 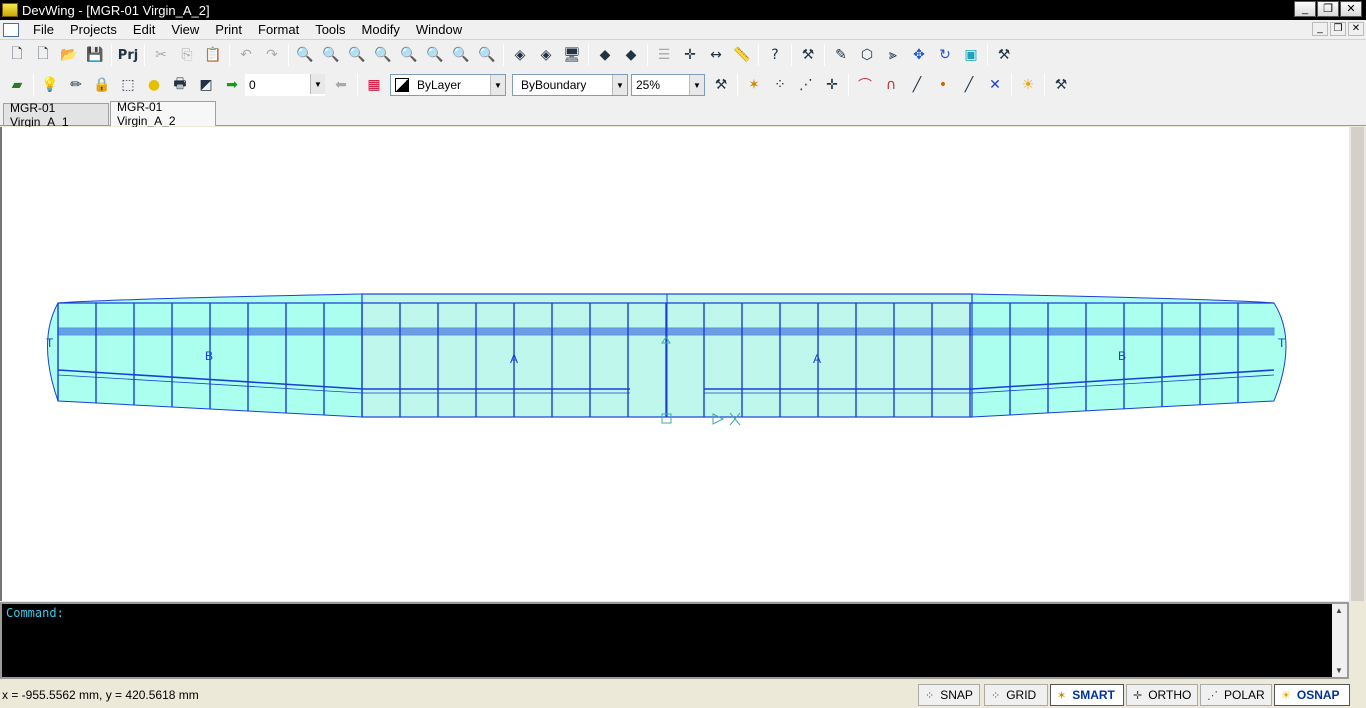 I want to click on layer-lock-icon: 🔒, so click(x=102, y=85).